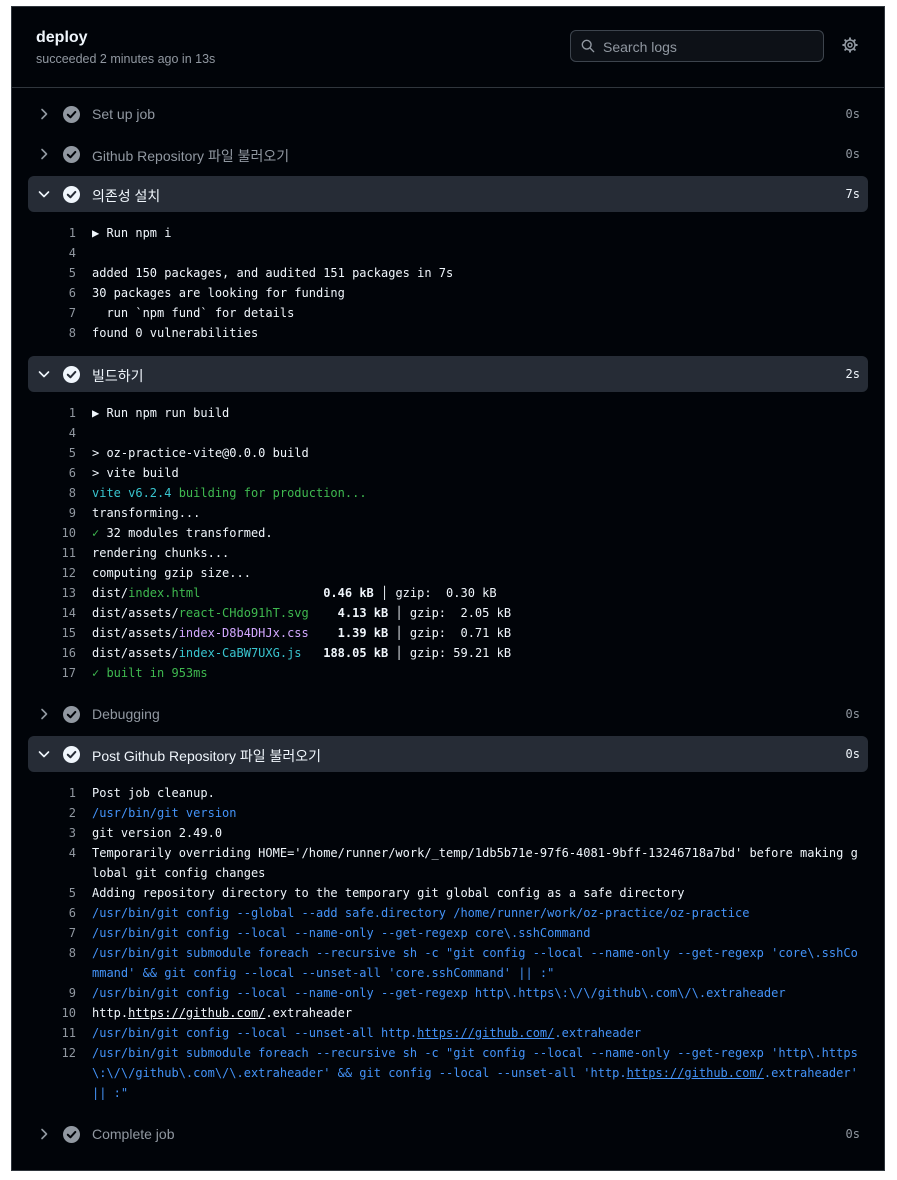 Image resolution: width=897 pixels, height=1180 pixels. I want to click on job-status: succeeded 2 minutes ago in 13s, so click(126, 59).